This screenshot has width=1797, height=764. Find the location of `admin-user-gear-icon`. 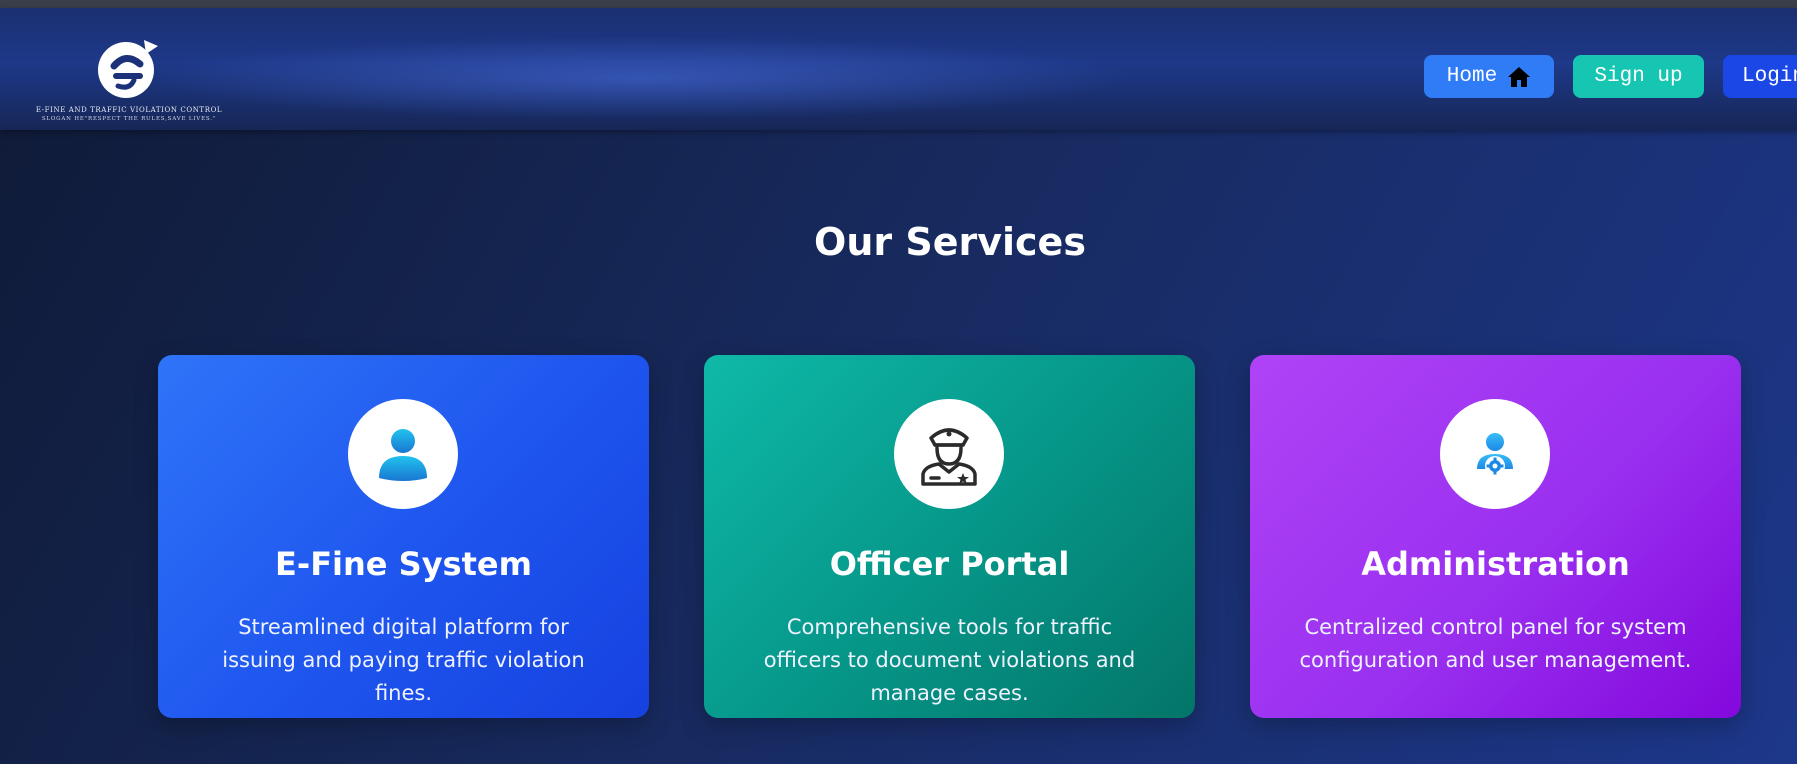

admin-user-gear-icon is located at coordinates (1495, 454).